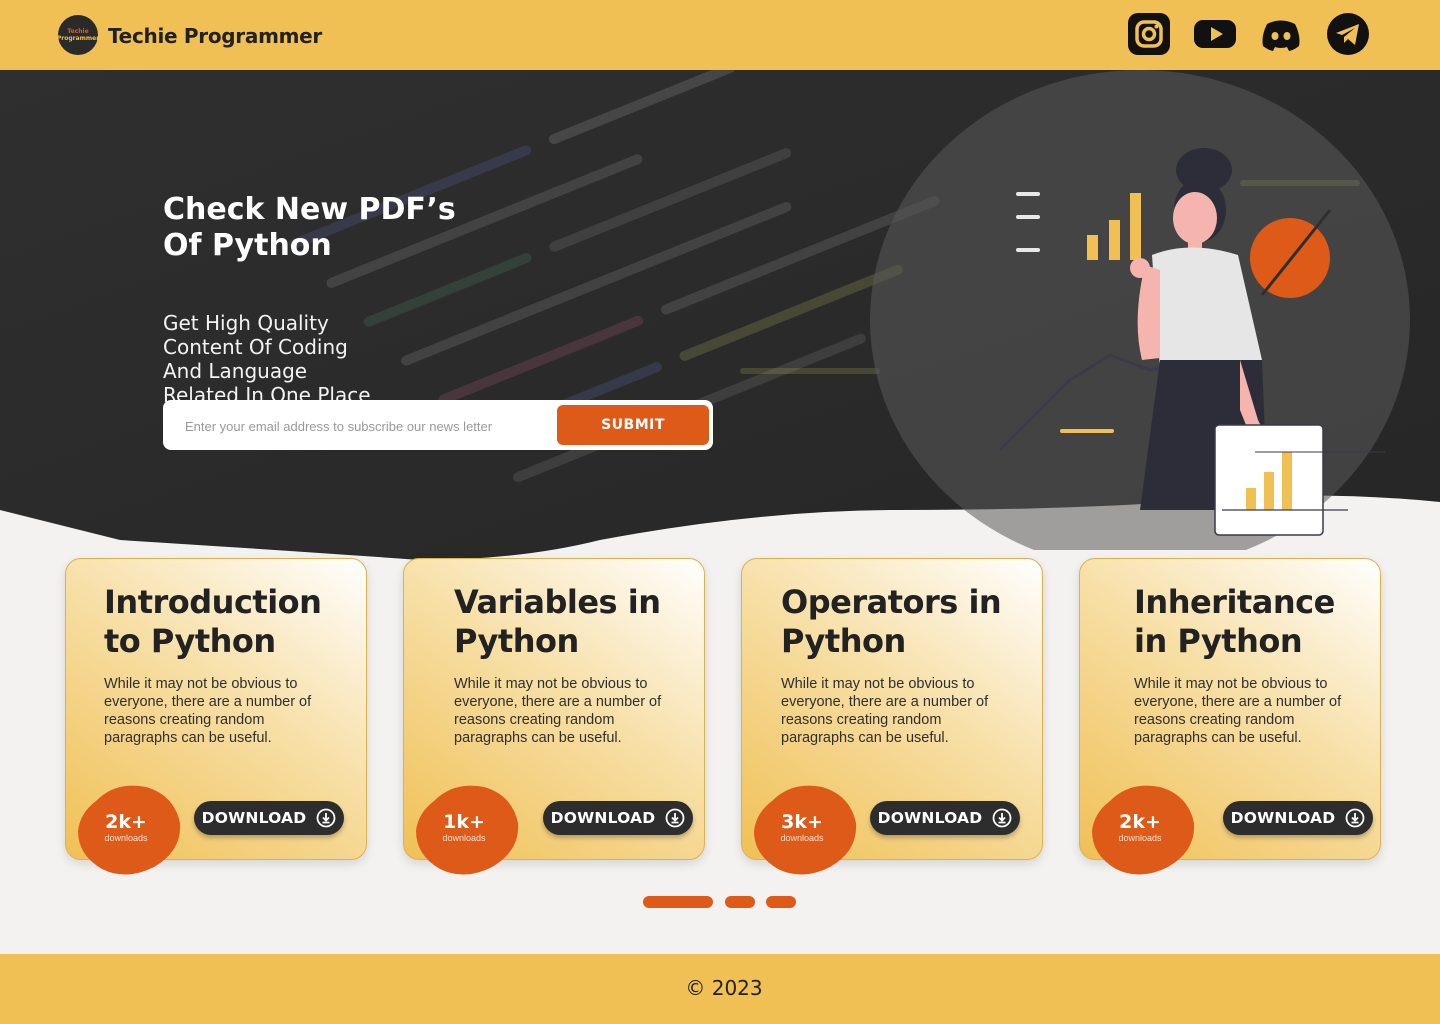  Describe the element at coordinates (724, 988) in the screenshot. I see `copyright-text: © 2023` at that location.